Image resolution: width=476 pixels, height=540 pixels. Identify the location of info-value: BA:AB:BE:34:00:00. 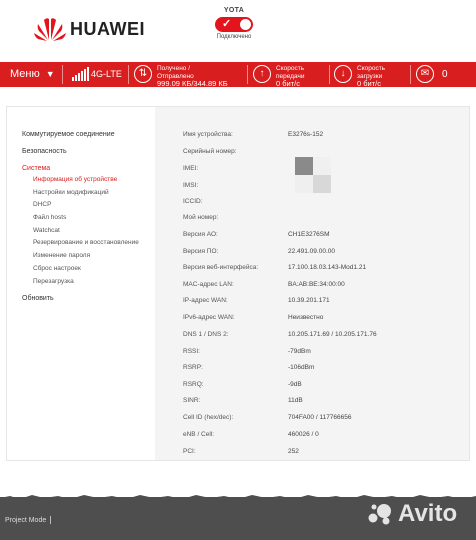
(316, 284).